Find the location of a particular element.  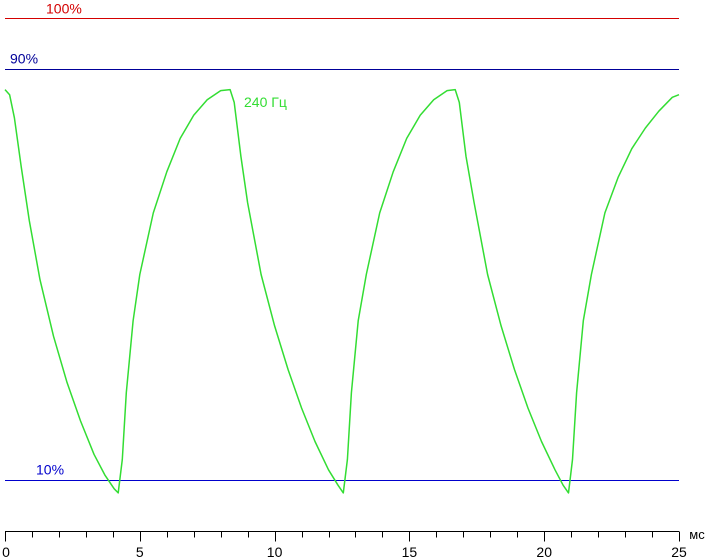

reference-label-10: 10% is located at coordinates (50, 470).